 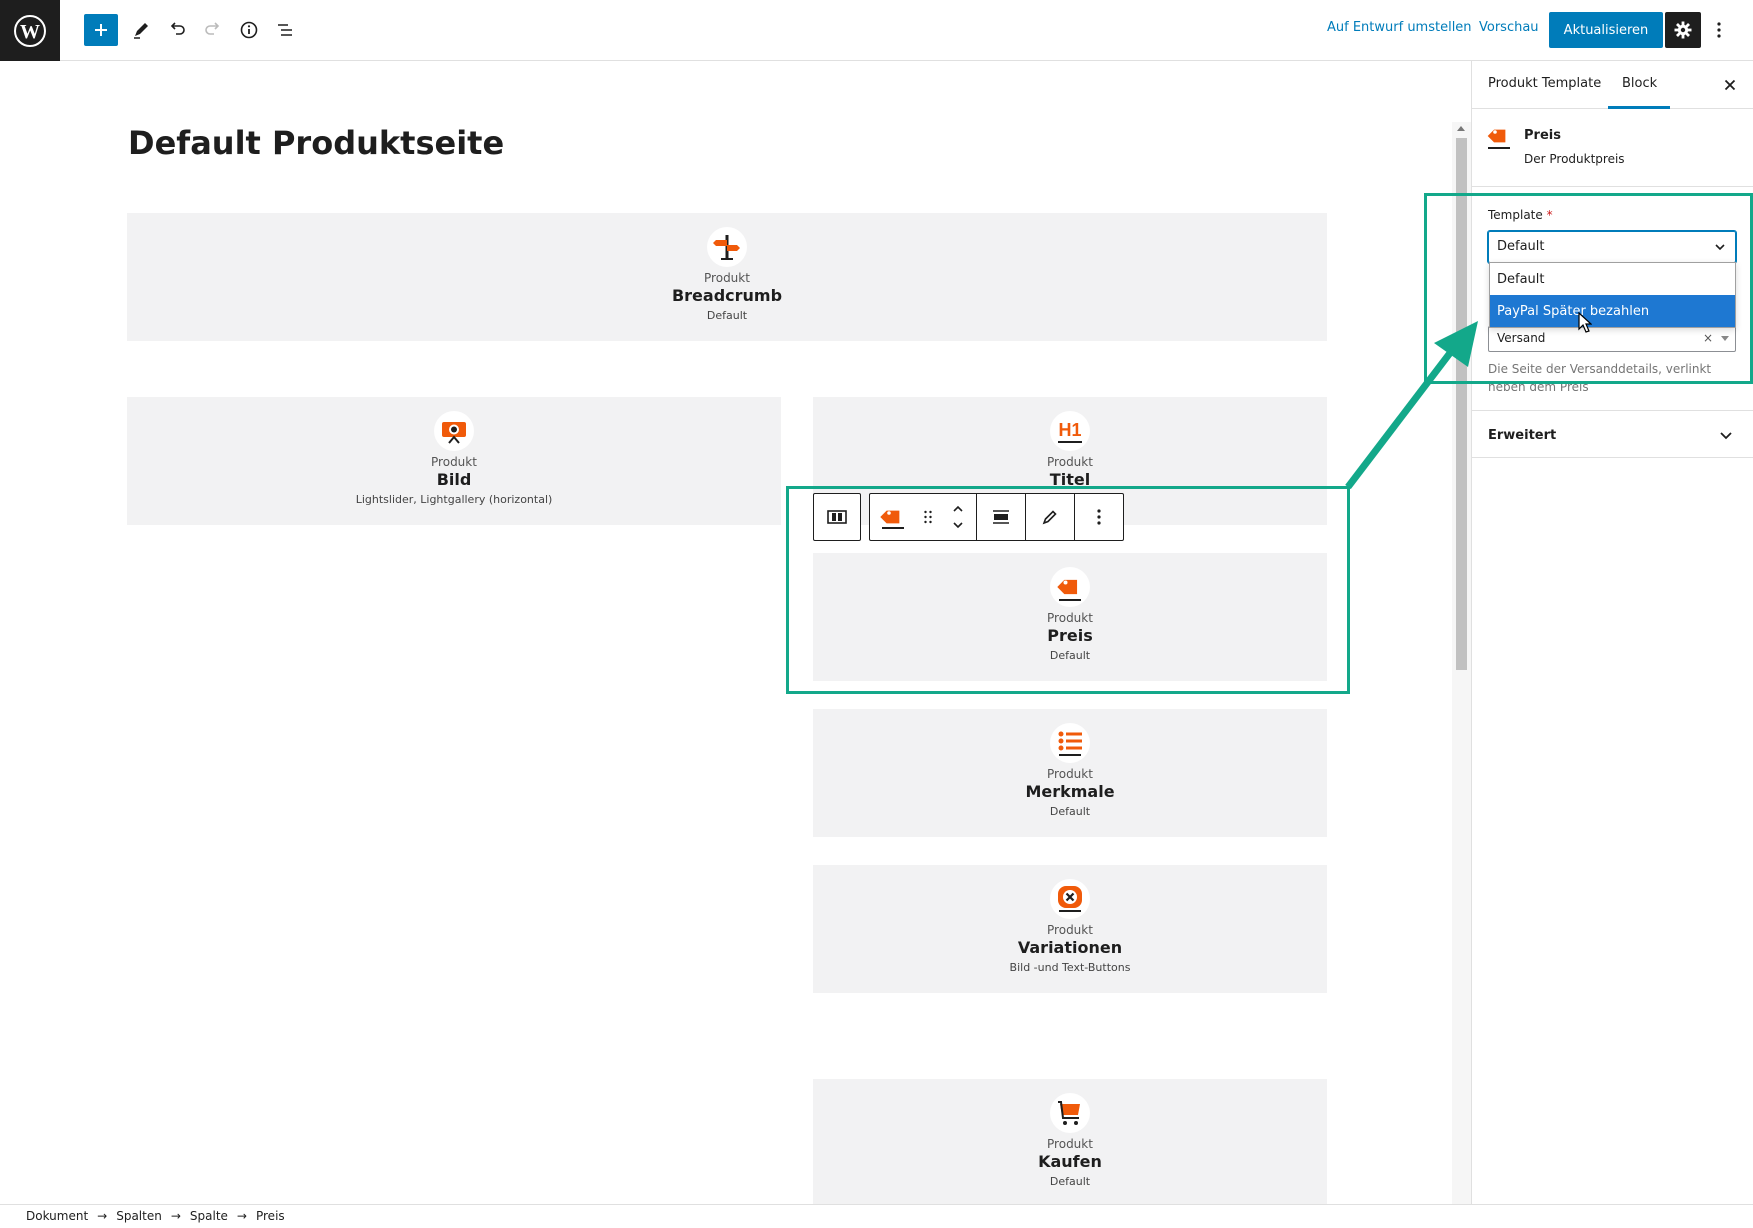 What do you see at coordinates (1070, 773) in the screenshot?
I see `product-features-block: Produkt Merkmale Default` at bounding box center [1070, 773].